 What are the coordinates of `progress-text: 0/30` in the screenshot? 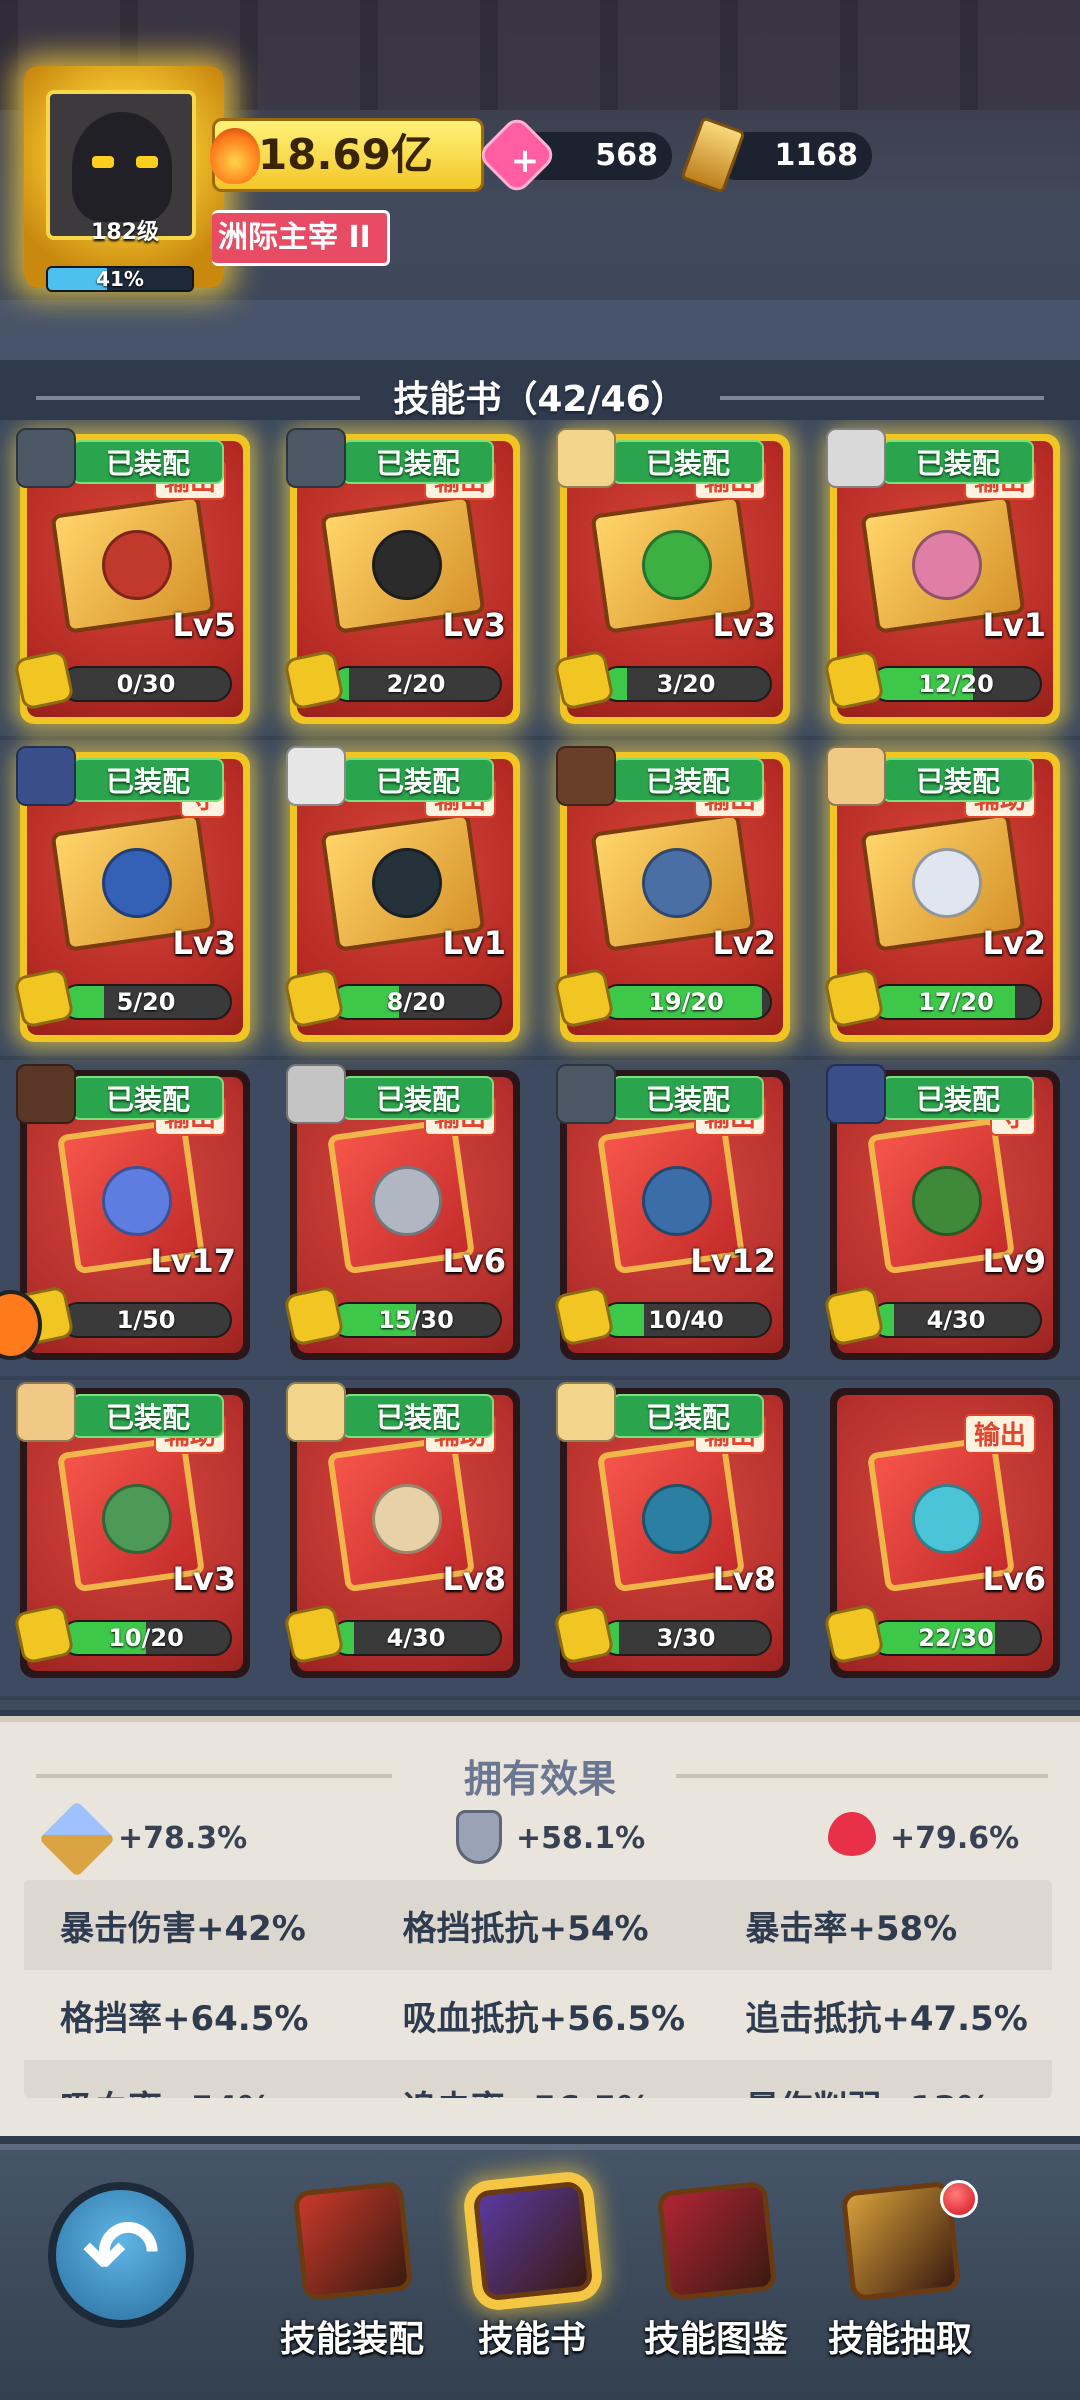 It's located at (146, 684).